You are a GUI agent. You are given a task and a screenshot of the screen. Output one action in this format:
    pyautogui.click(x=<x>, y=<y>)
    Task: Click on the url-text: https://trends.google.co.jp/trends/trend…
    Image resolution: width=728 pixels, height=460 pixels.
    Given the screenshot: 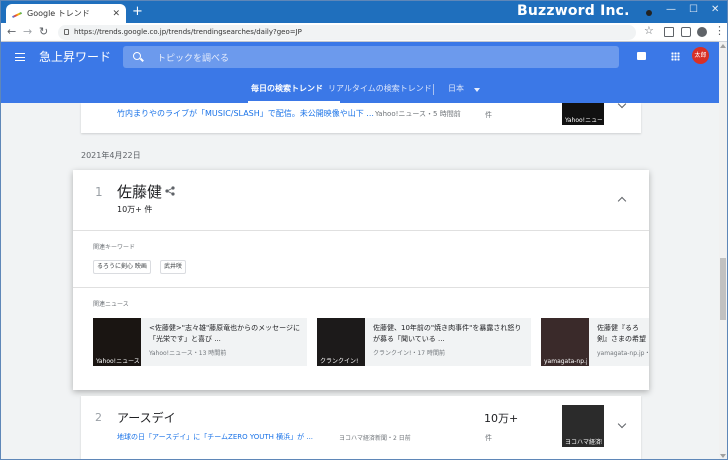 What is the action you would take?
    pyautogui.click(x=188, y=32)
    